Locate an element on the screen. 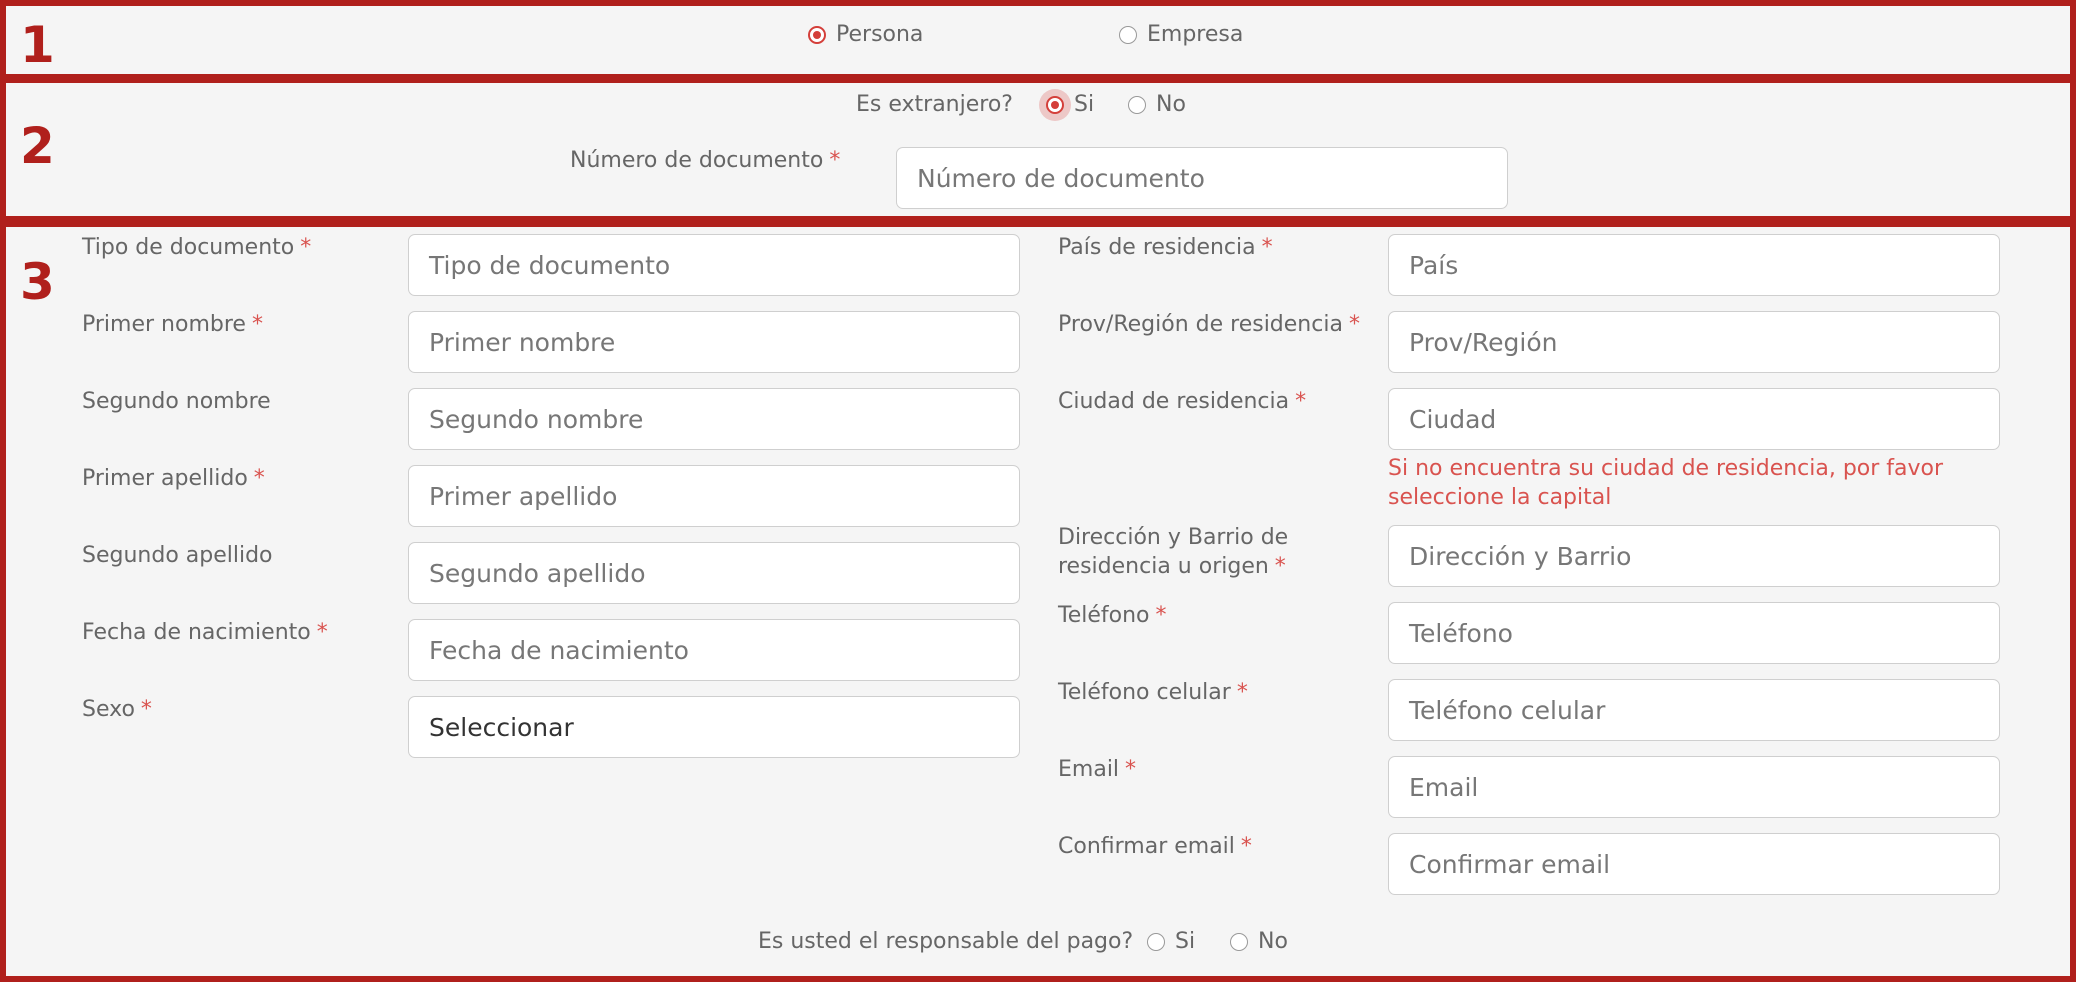 Image resolution: width=2076 pixels, height=982 pixels. pais-input: País is located at coordinates (1694, 265).